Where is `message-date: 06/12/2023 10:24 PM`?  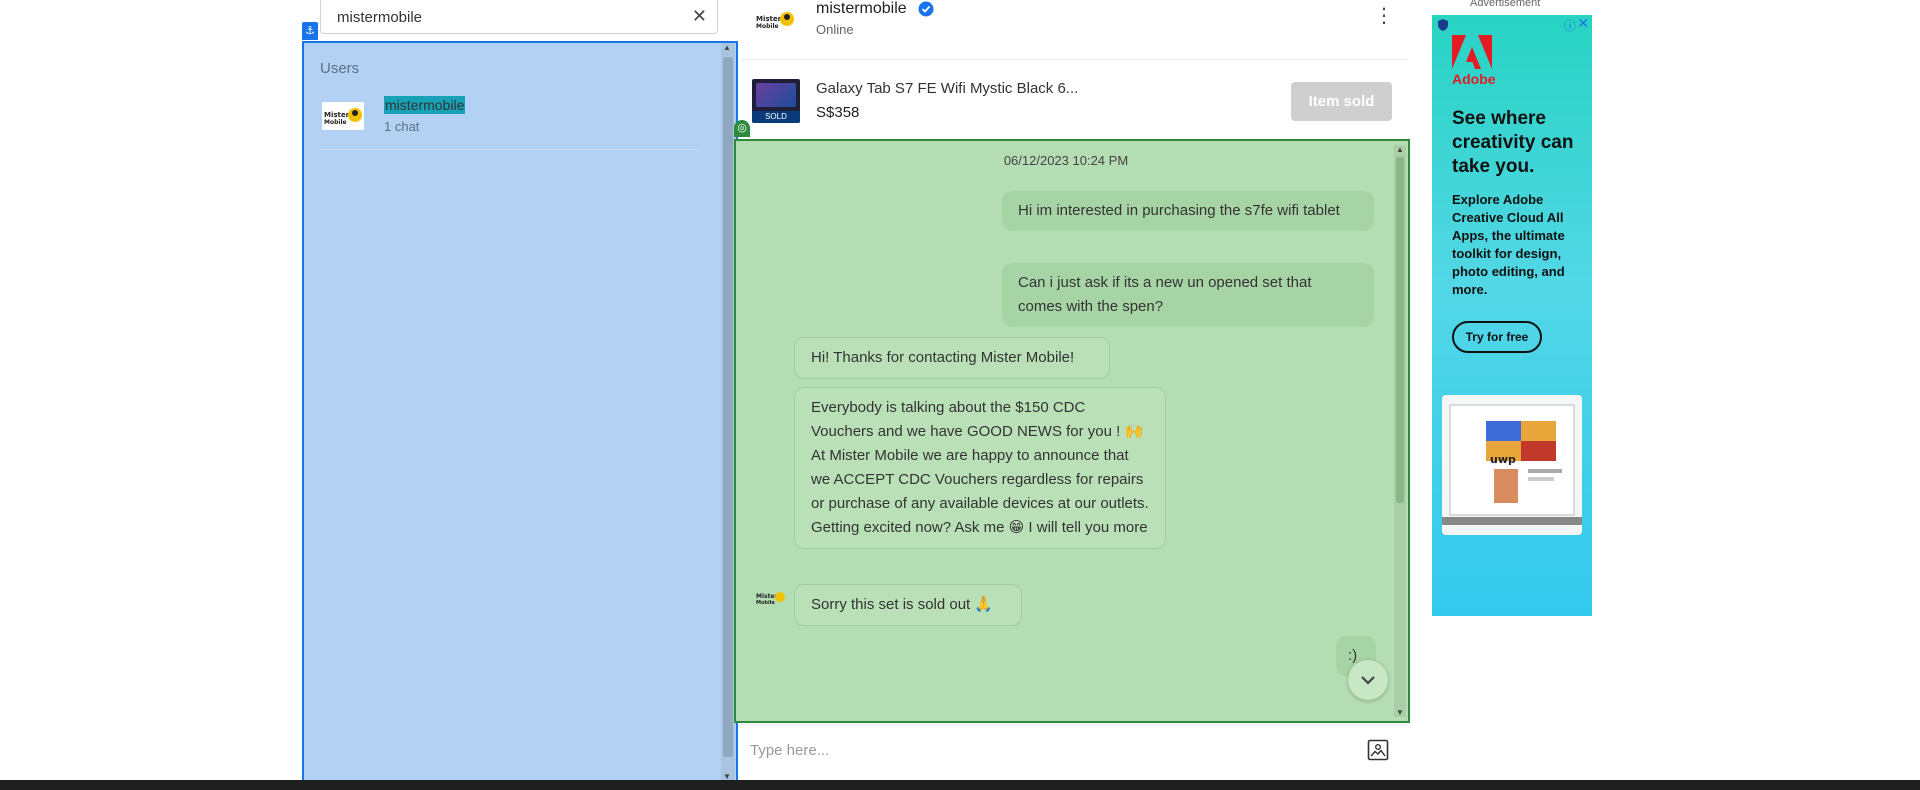 message-date: 06/12/2023 10:24 PM is located at coordinates (1066, 160).